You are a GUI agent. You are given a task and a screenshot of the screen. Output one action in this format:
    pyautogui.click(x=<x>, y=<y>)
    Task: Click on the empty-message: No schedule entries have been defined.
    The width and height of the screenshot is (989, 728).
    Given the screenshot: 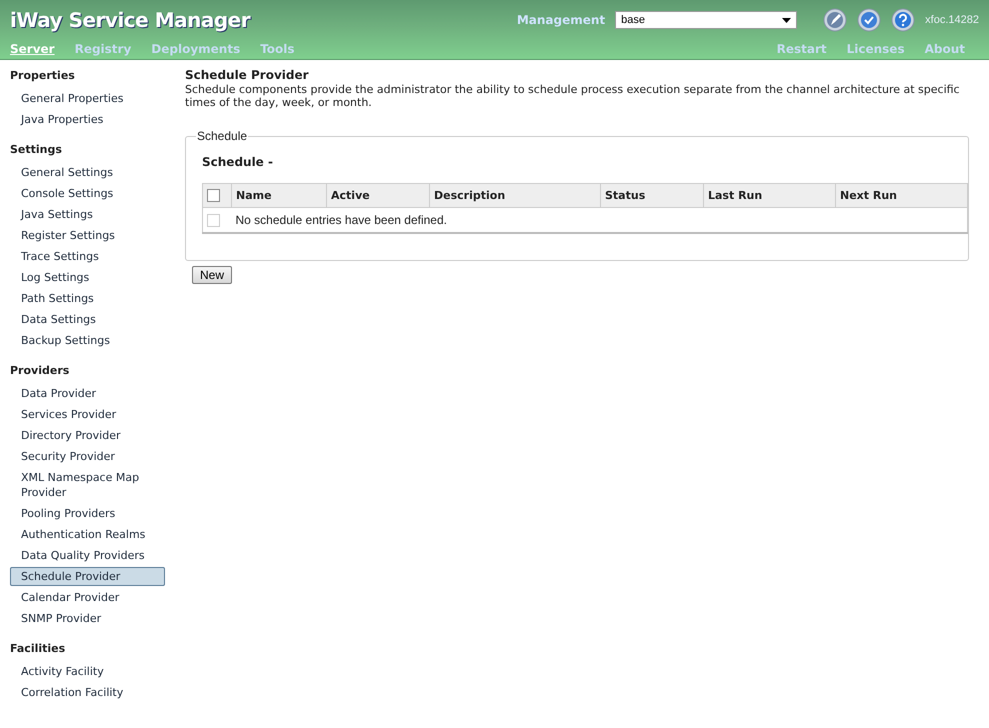 What is the action you would take?
    pyautogui.click(x=600, y=221)
    